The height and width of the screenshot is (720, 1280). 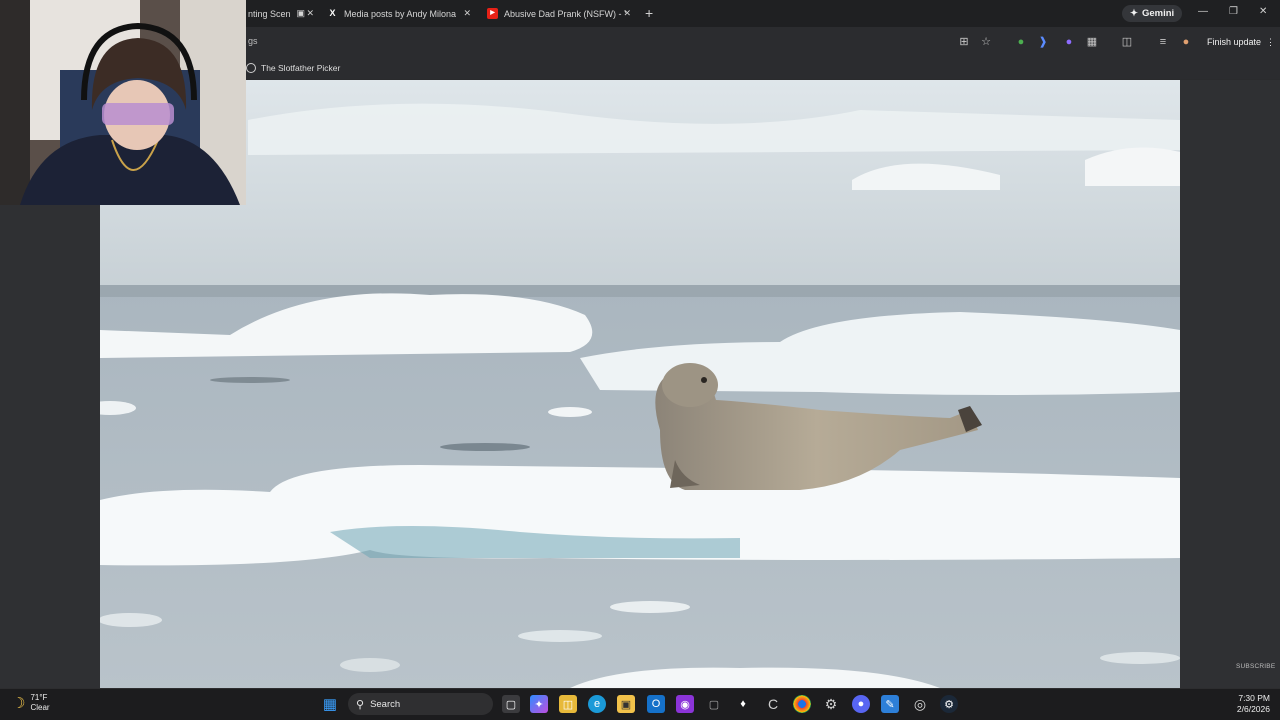 I want to click on kebab-menu-icon: ⋮, so click(x=1270, y=42).